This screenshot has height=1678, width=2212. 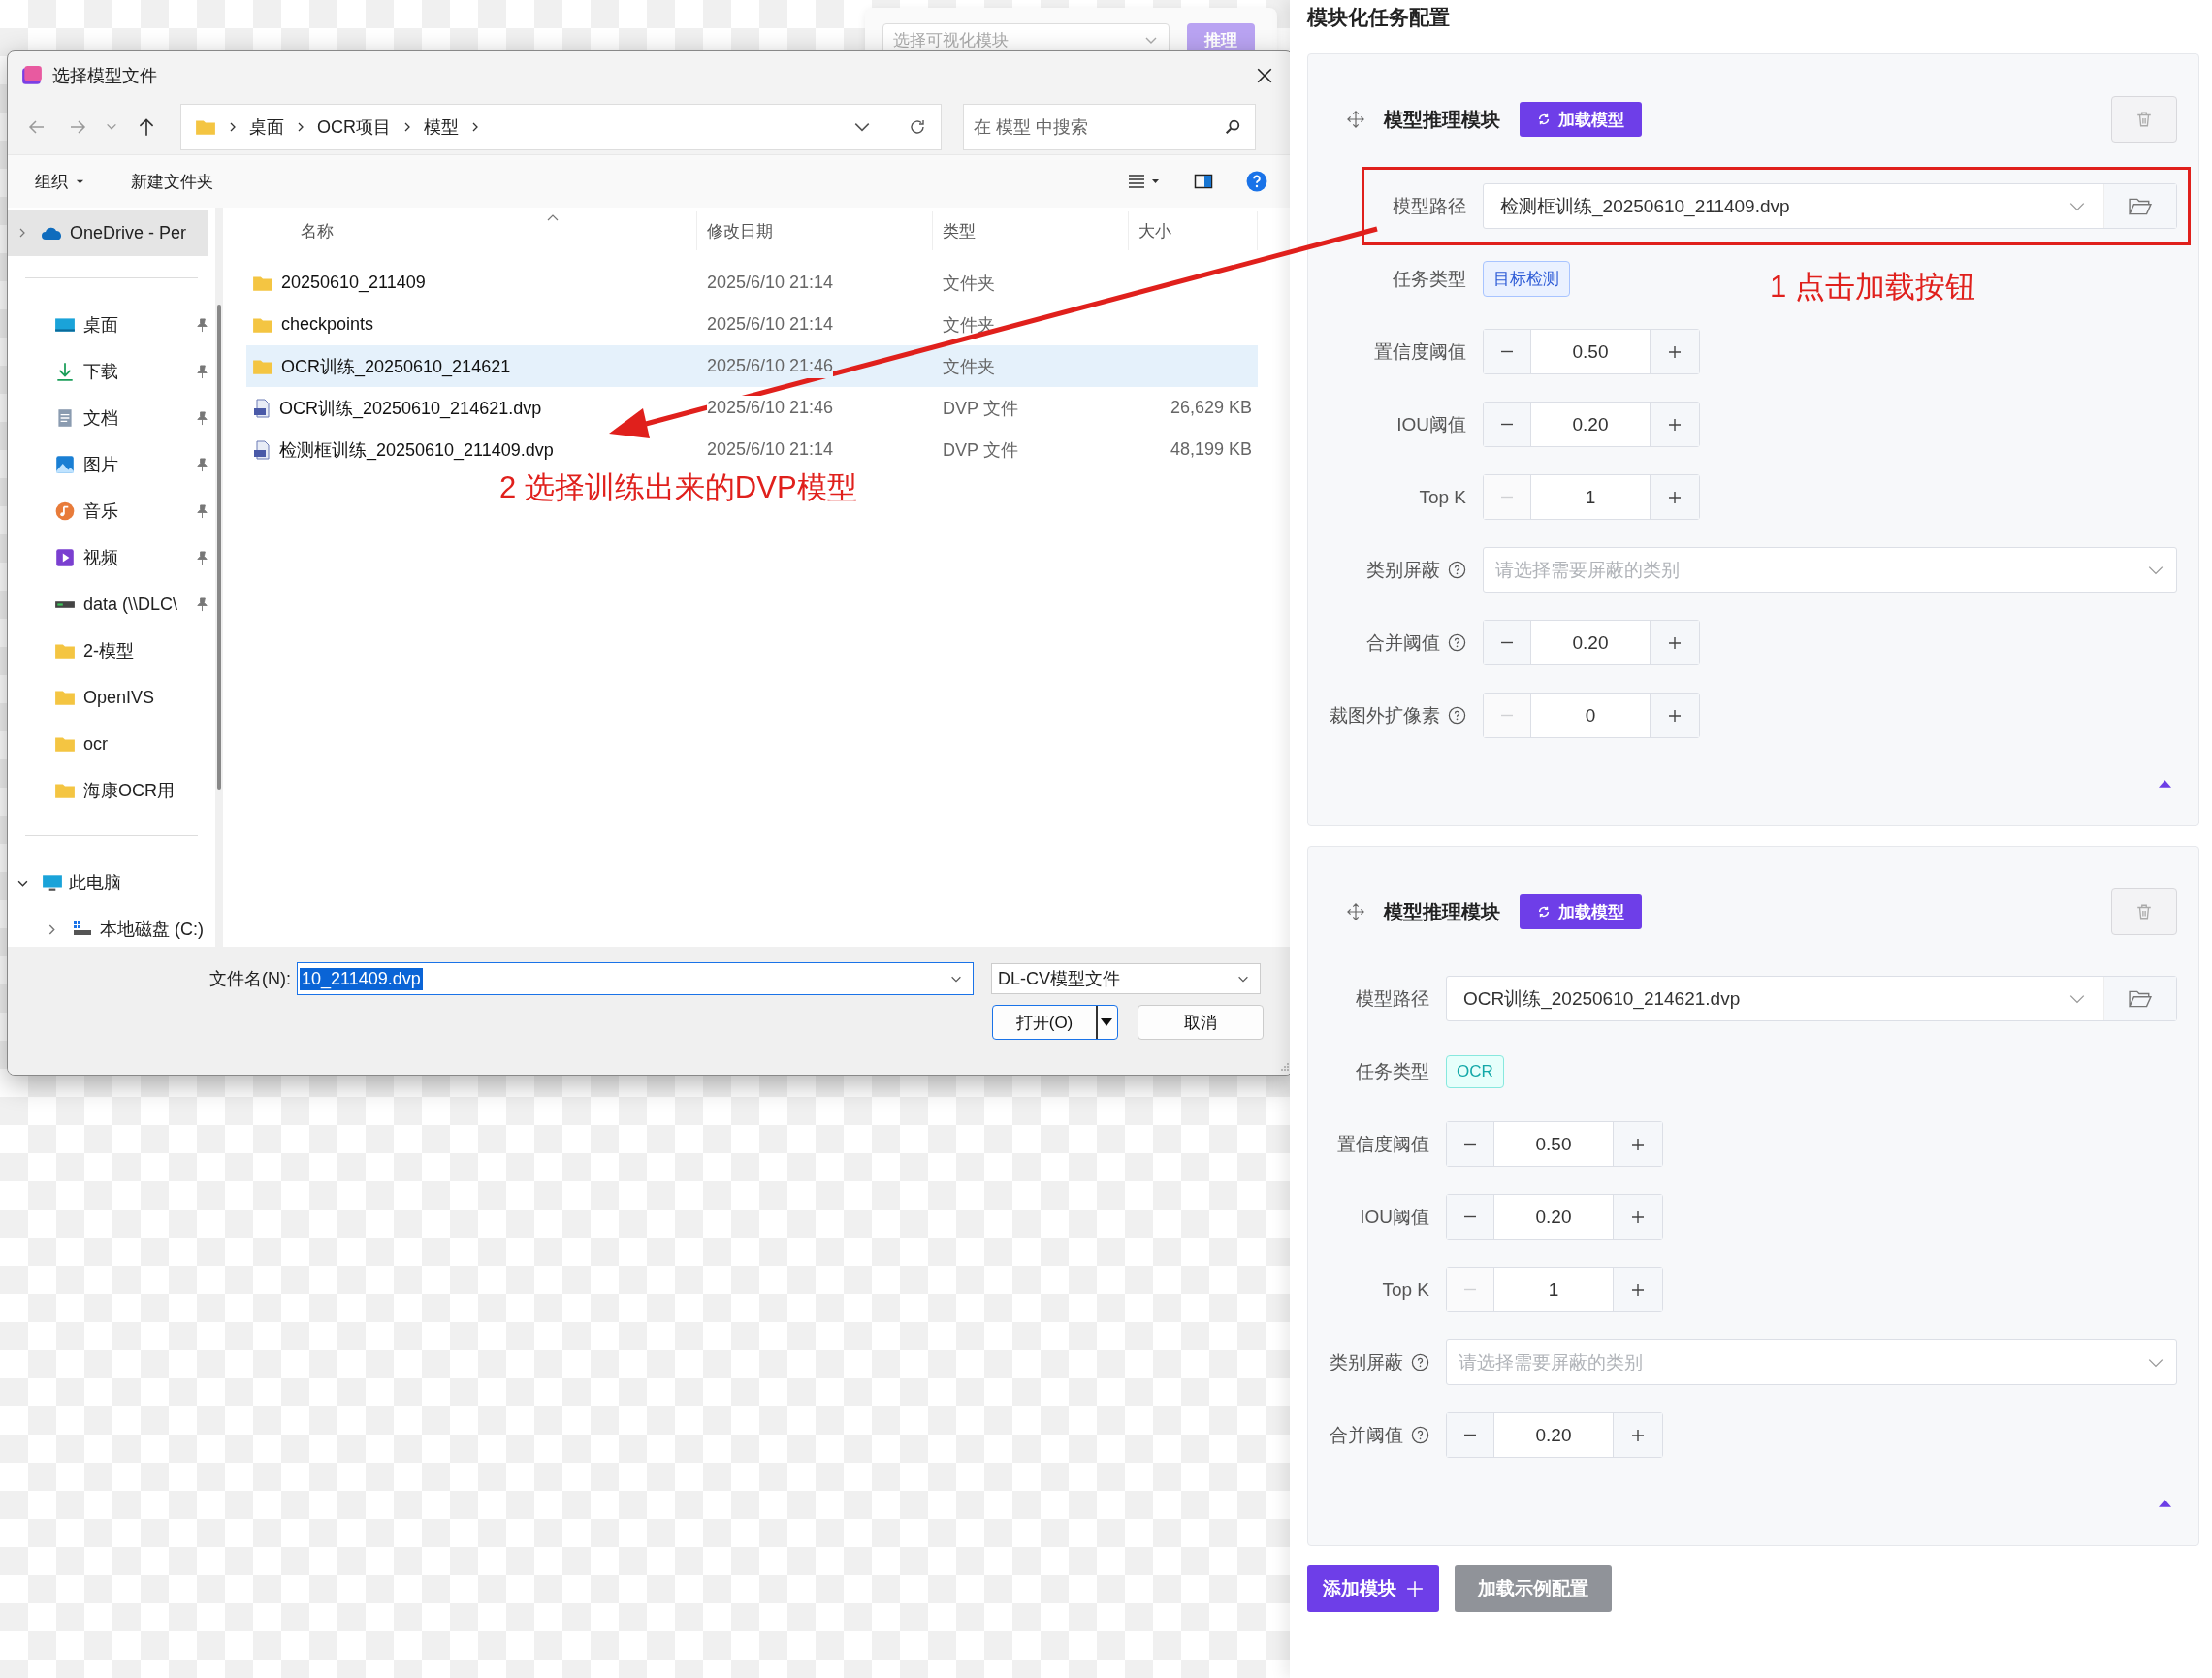 What do you see at coordinates (354, 127) in the screenshot?
I see `breadcrumb-item: OCR项目` at bounding box center [354, 127].